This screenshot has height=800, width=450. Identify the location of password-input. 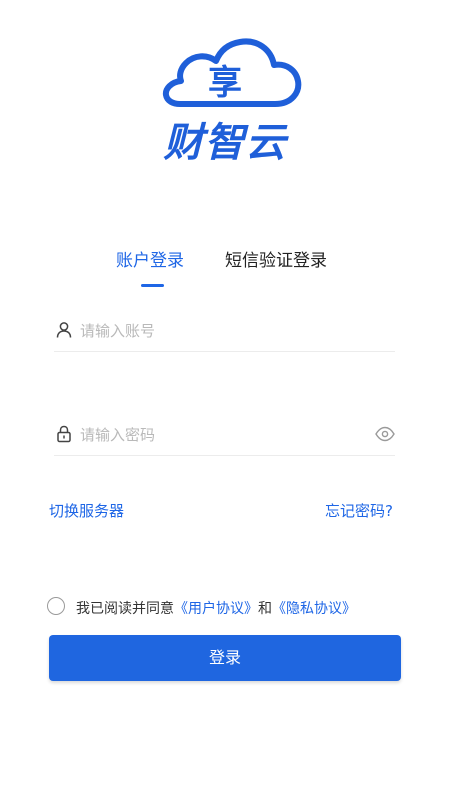
(220, 435).